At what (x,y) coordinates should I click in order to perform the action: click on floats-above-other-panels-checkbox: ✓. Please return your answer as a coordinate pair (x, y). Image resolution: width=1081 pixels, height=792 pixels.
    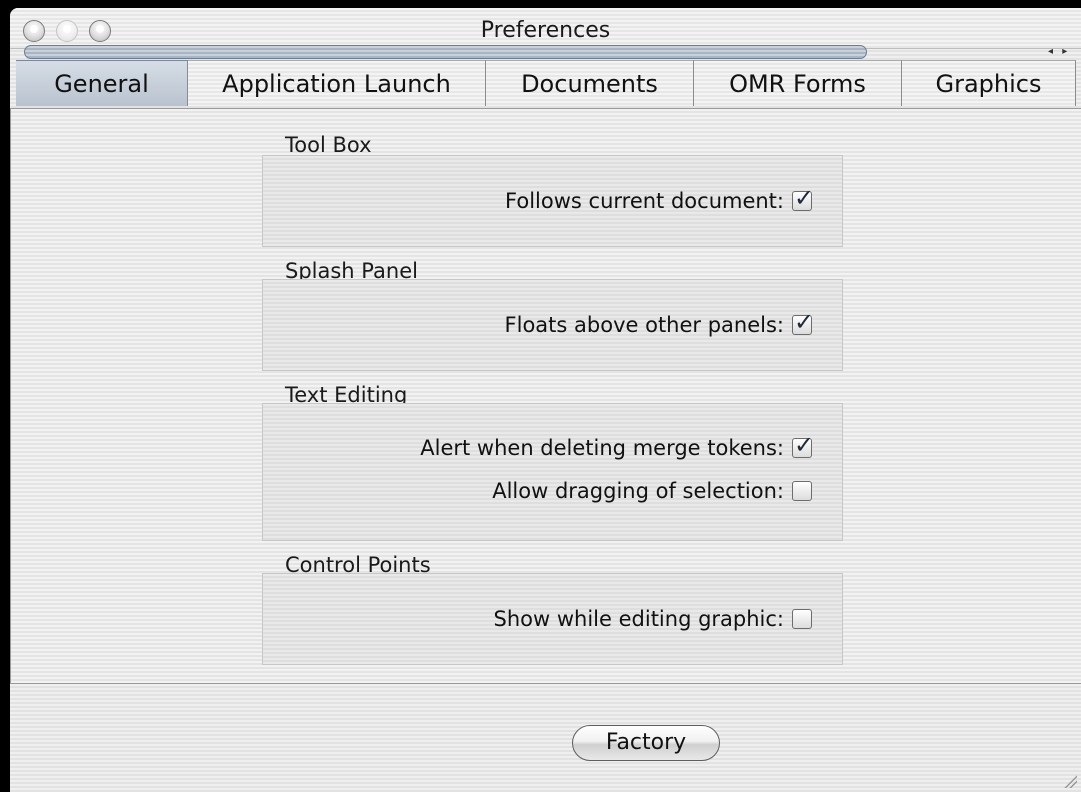
    Looking at the image, I should click on (803, 322).